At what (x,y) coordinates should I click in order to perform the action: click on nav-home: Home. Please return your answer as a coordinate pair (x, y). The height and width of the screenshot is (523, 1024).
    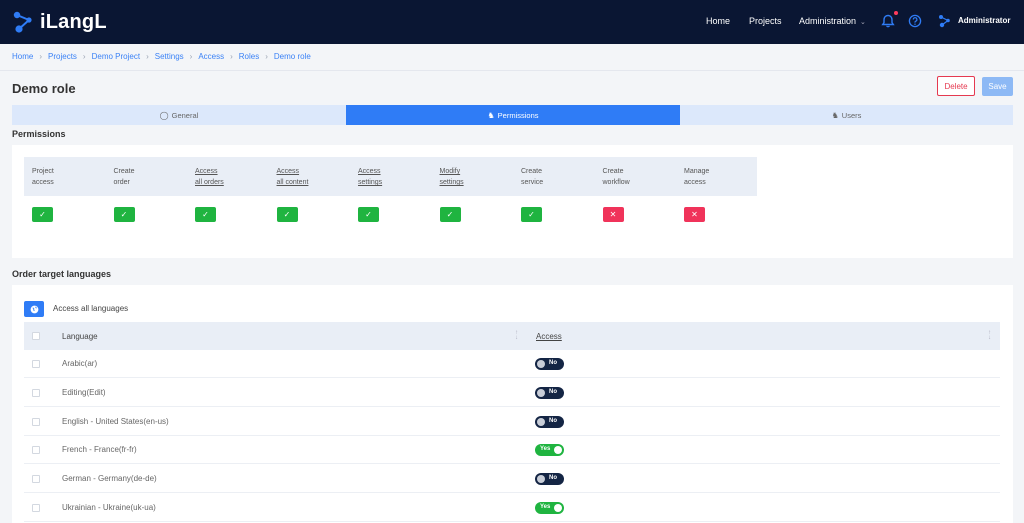
    Looking at the image, I should click on (718, 21).